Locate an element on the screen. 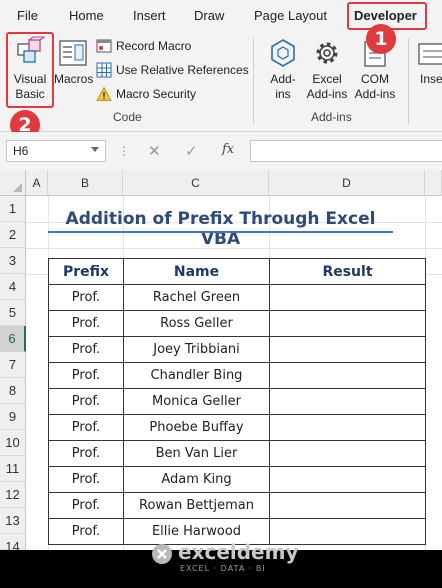  macros-button: Macros is located at coordinates (74, 70).